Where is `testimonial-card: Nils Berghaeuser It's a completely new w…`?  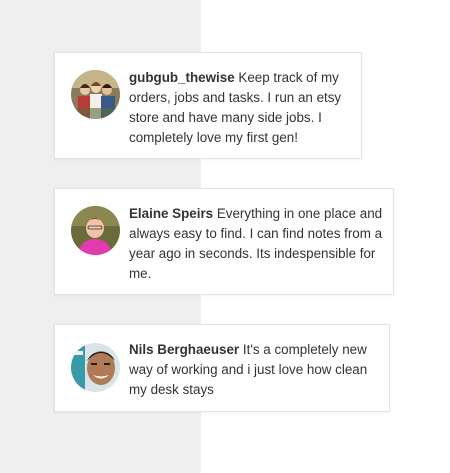 testimonial-card: Nils Berghaeuser It's a completely new w… is located at coordinates (222, 368).